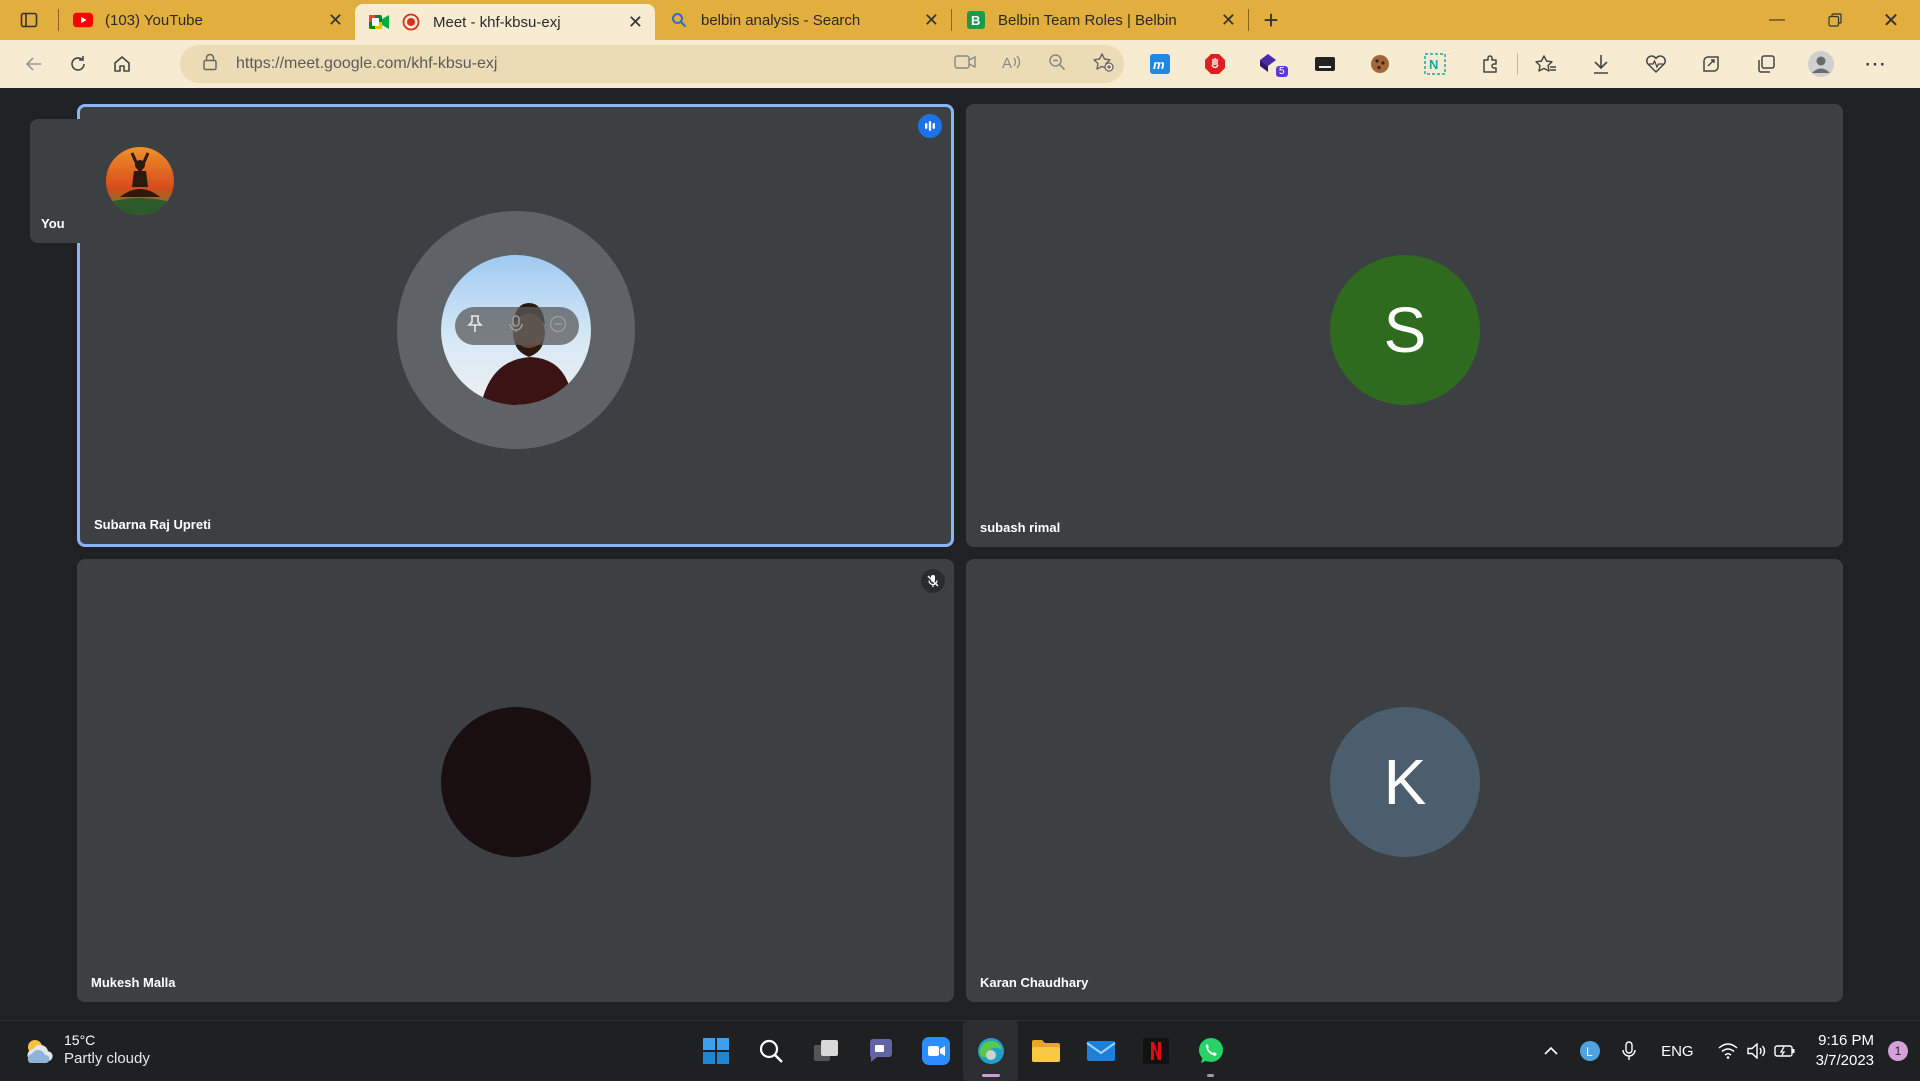 The height and width of the screenshot is (1081, 1920). What do you see at coordinates (1875, 64) in the screenshot?
I see `settings-more-button: ⋯` at bounding box center [1875, 64].